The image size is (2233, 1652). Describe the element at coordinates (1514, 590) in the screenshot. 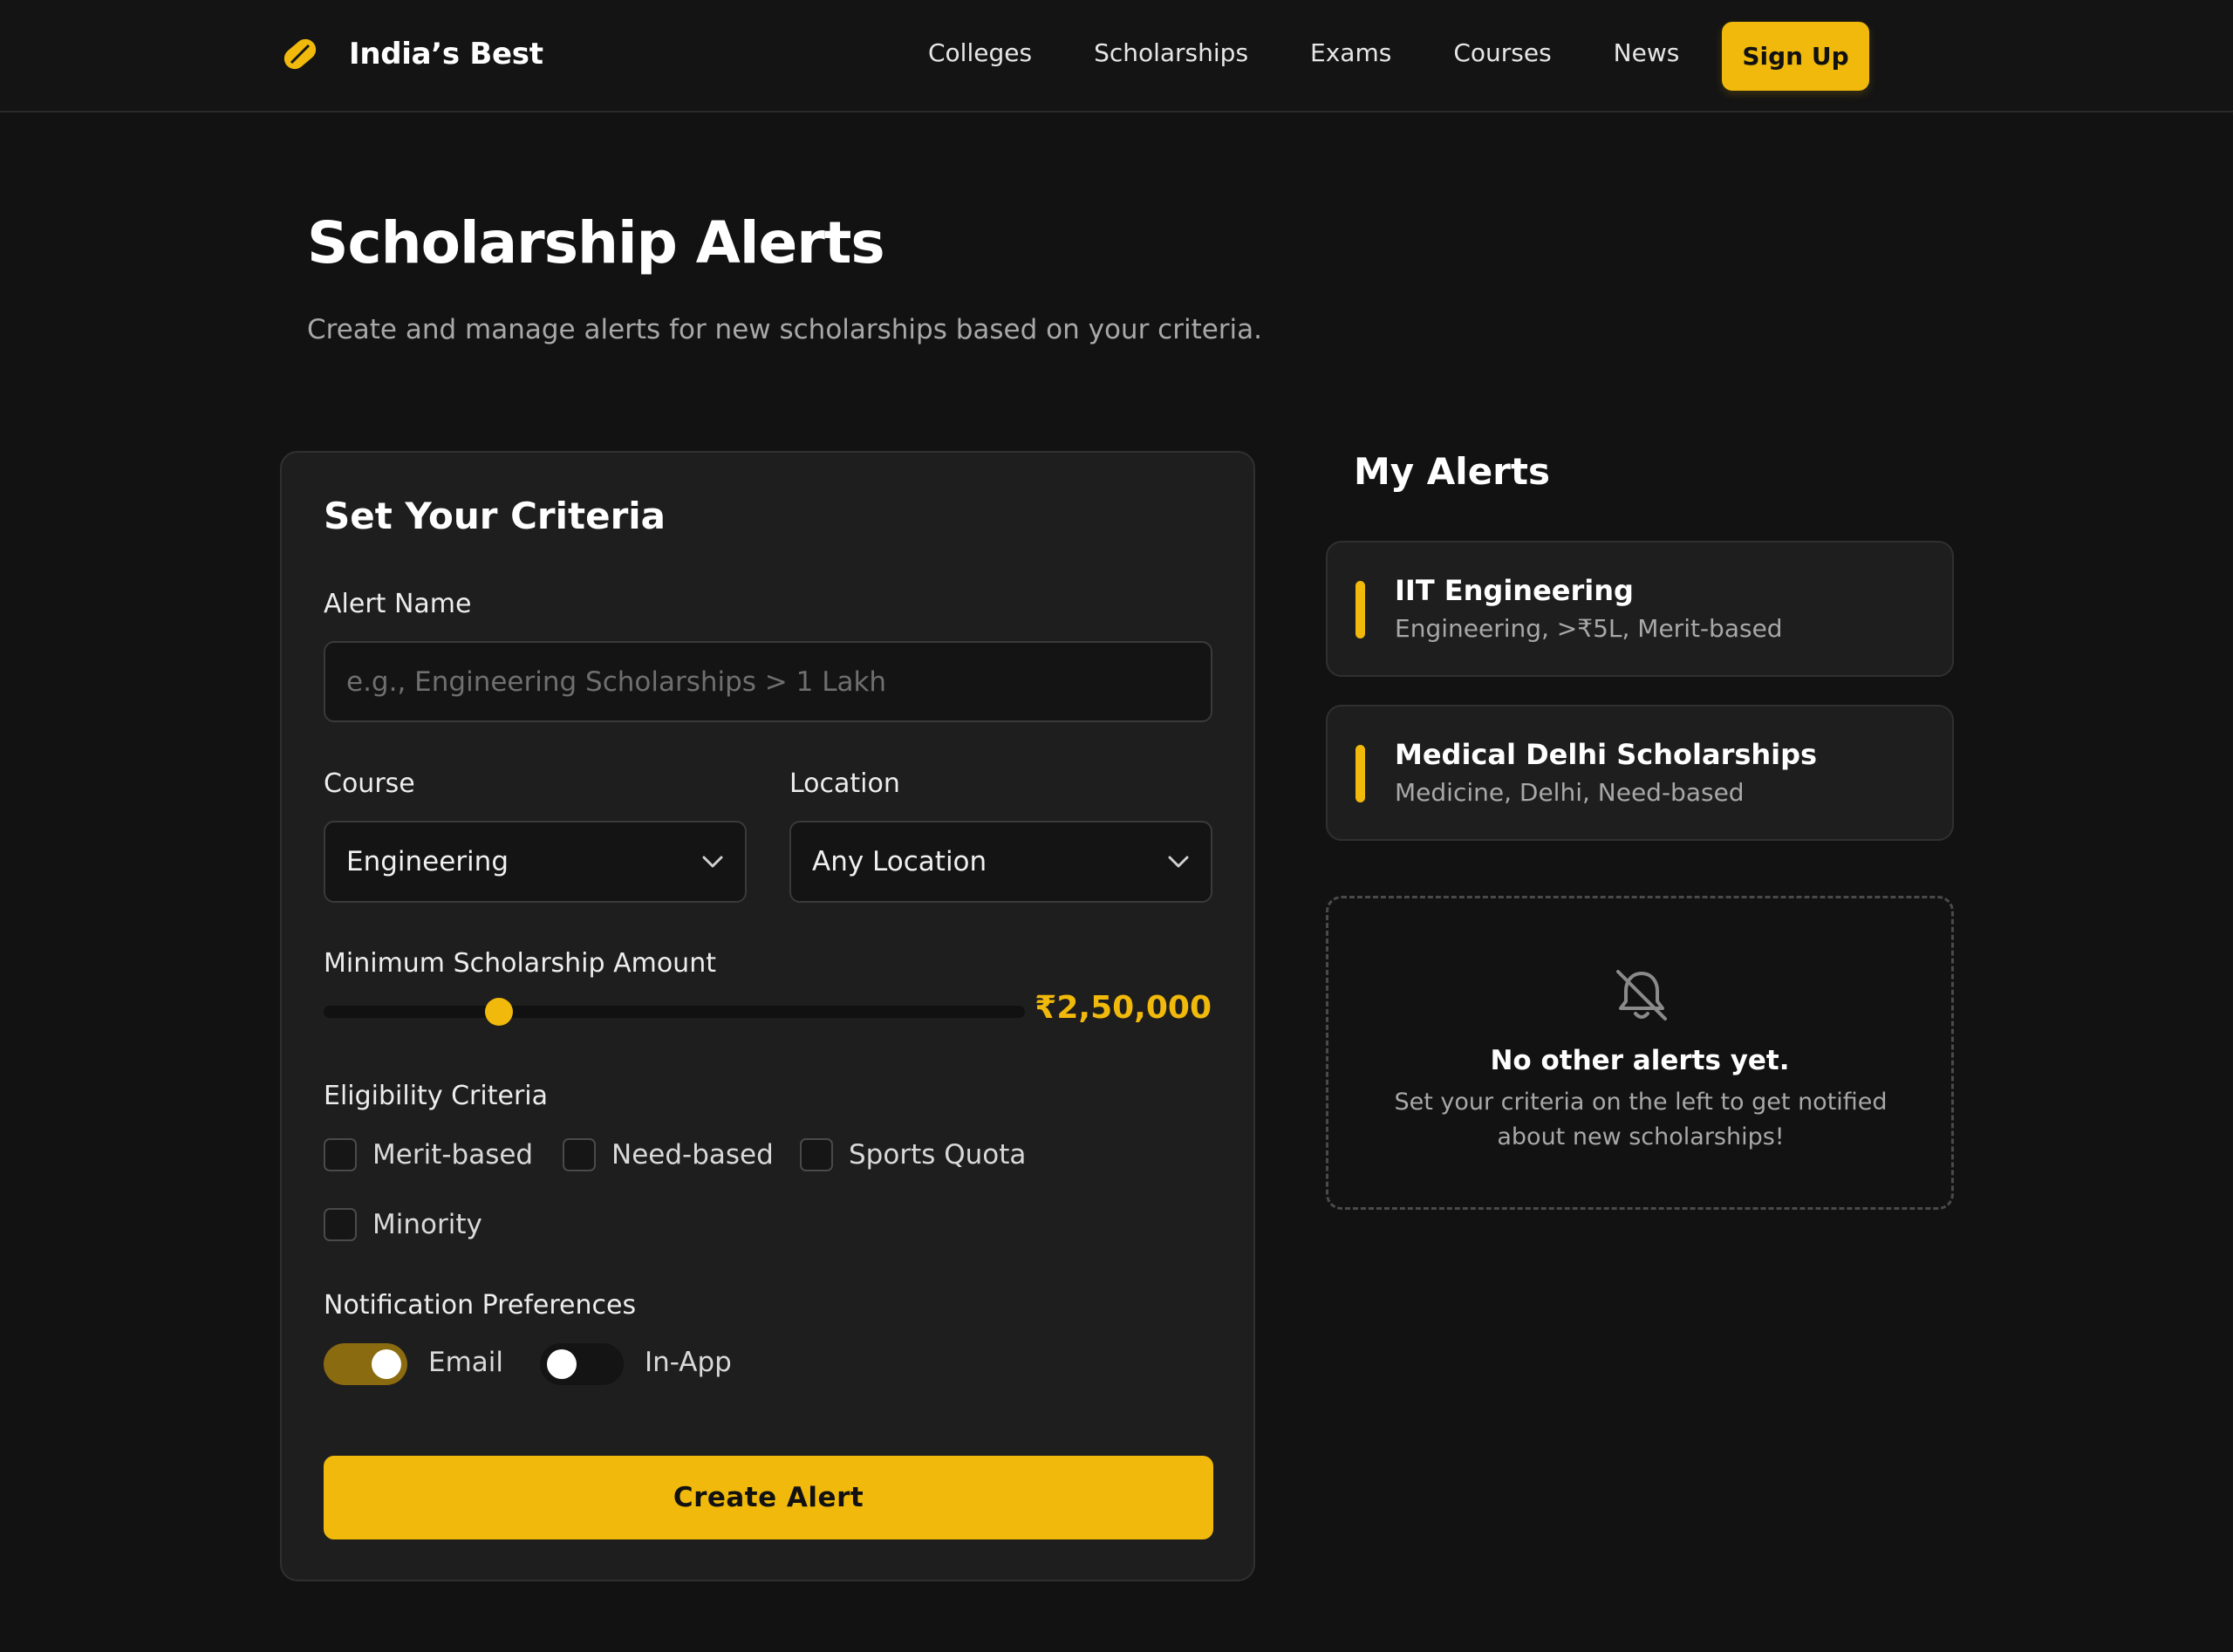

I see `alert-name: IIT Engineering` at that location.